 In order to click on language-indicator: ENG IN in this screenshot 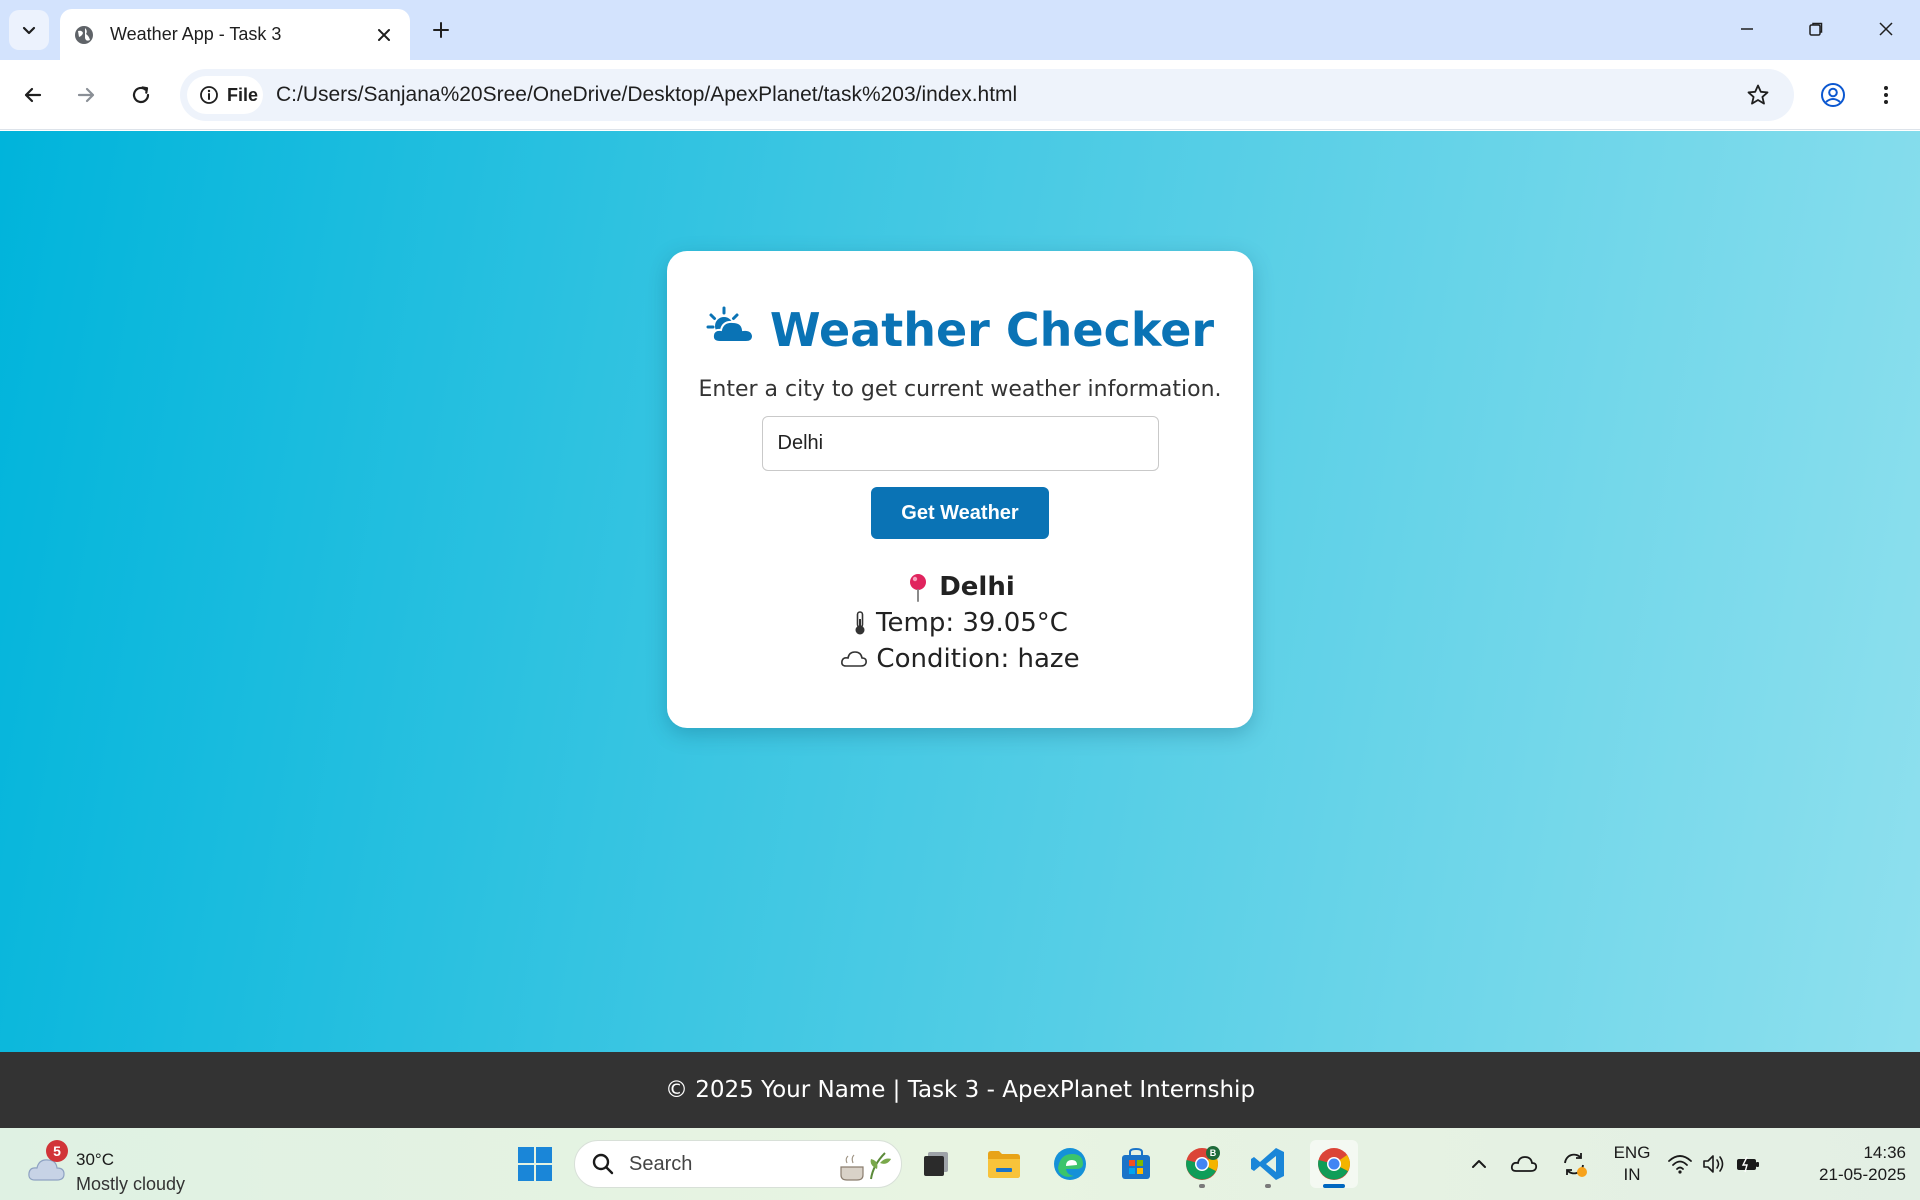, I will do `click(1632, 1164)`.